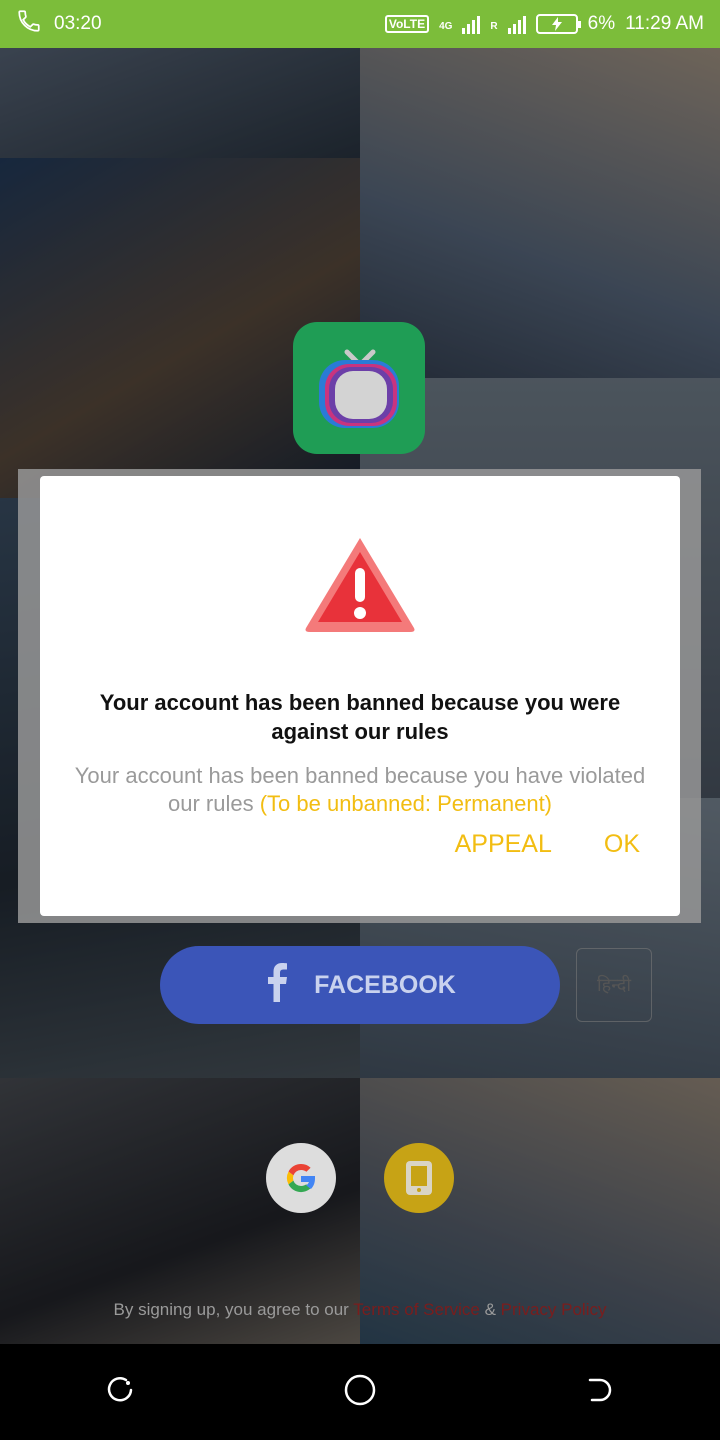  What do you see at coordinates (231, 1309) in the screenshot?
I see `terms-prefix: By signing up, you agree to our` at bounding box center [231, 1309].